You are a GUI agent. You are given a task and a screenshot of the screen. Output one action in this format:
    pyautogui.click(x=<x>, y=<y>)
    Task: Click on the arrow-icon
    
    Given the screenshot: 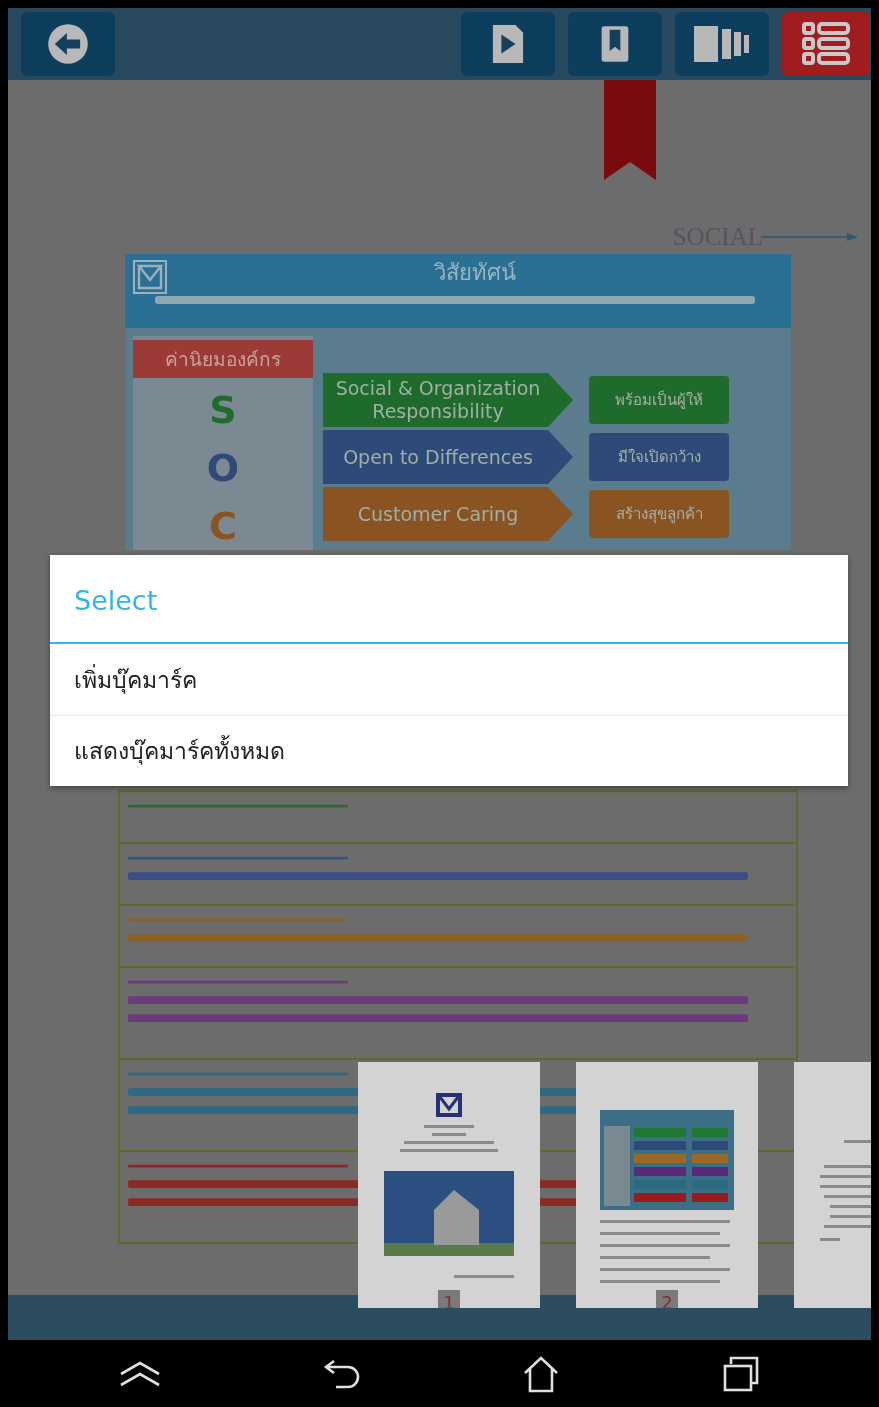 What is the action you would take?
    pyautogui.click(x=810, y=237)
    